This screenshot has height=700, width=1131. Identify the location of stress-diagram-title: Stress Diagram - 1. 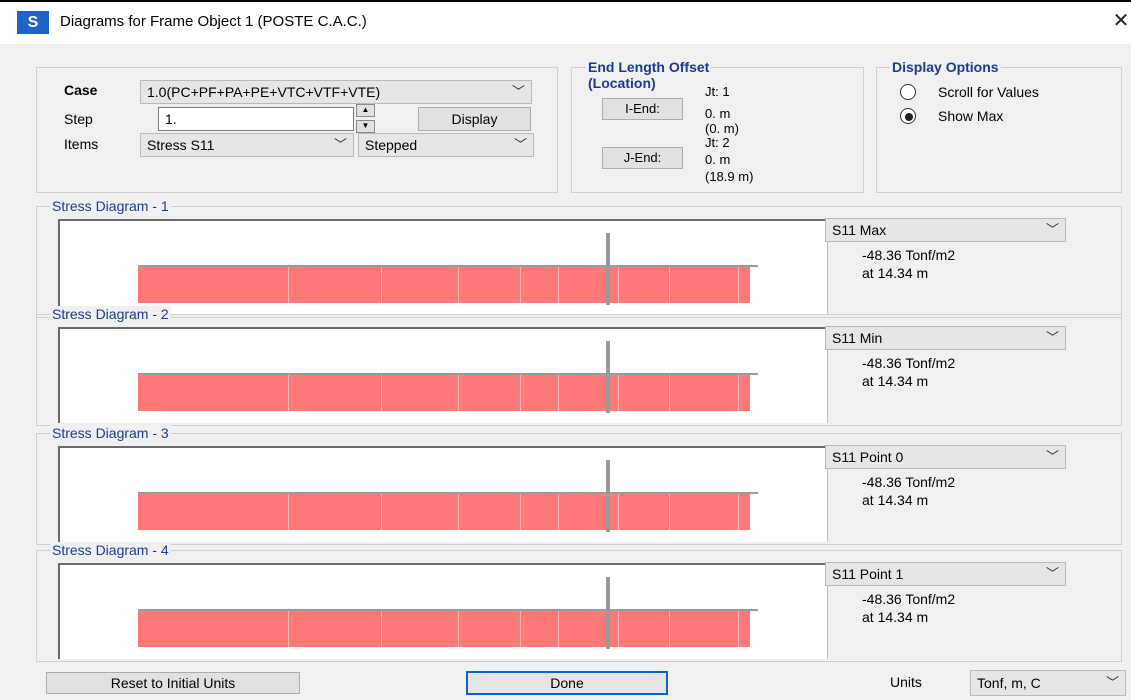
(110, 206).